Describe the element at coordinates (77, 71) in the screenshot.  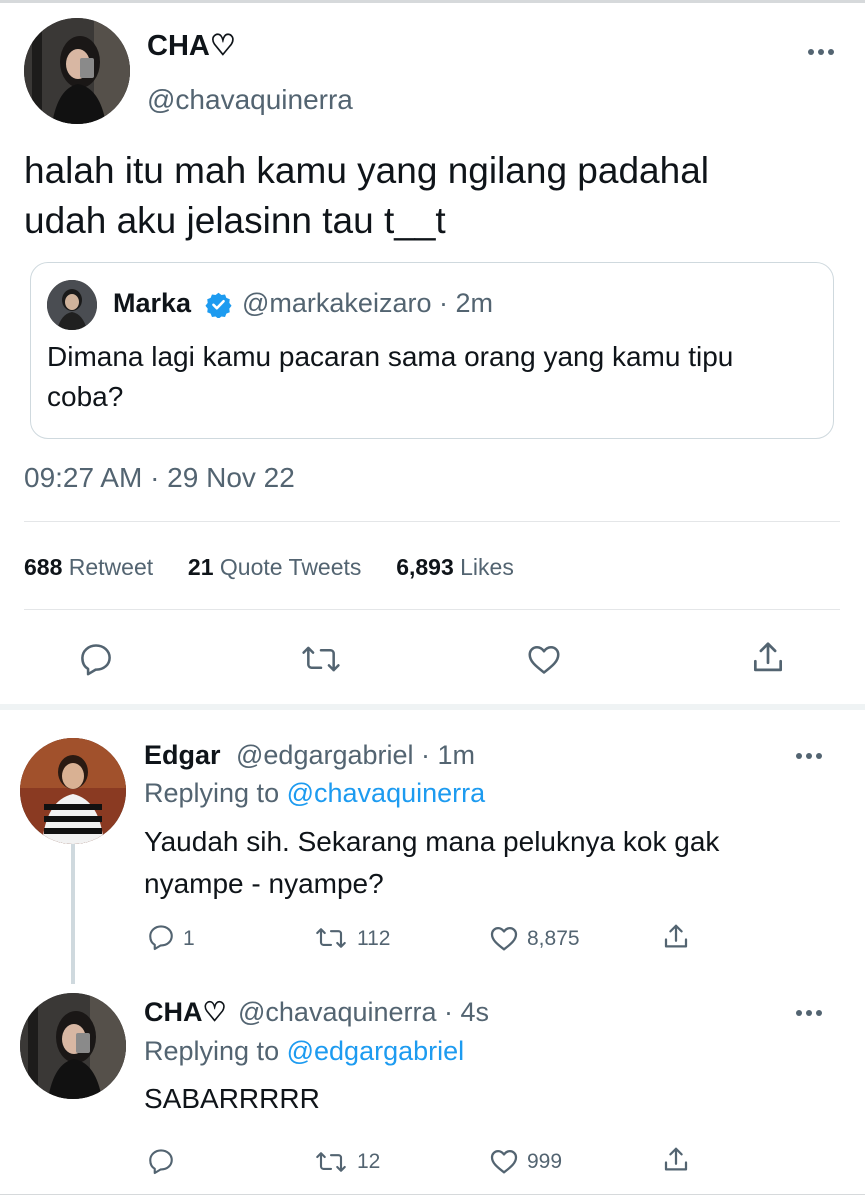
I see `author-avatar` at that location.